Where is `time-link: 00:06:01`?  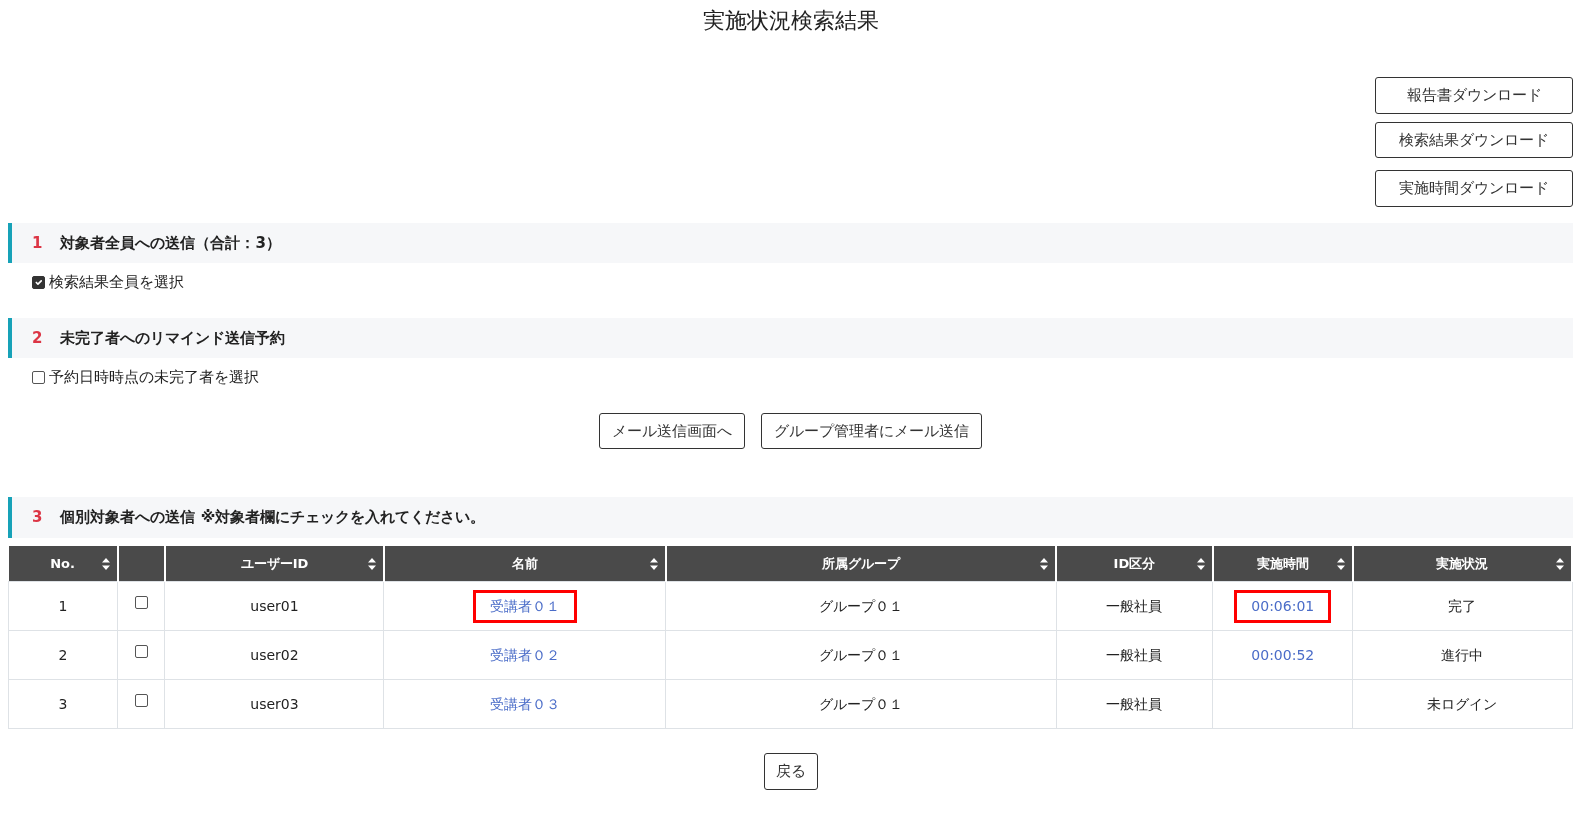 time-link: 00:06:01 is located at coordinates (1283, 606).